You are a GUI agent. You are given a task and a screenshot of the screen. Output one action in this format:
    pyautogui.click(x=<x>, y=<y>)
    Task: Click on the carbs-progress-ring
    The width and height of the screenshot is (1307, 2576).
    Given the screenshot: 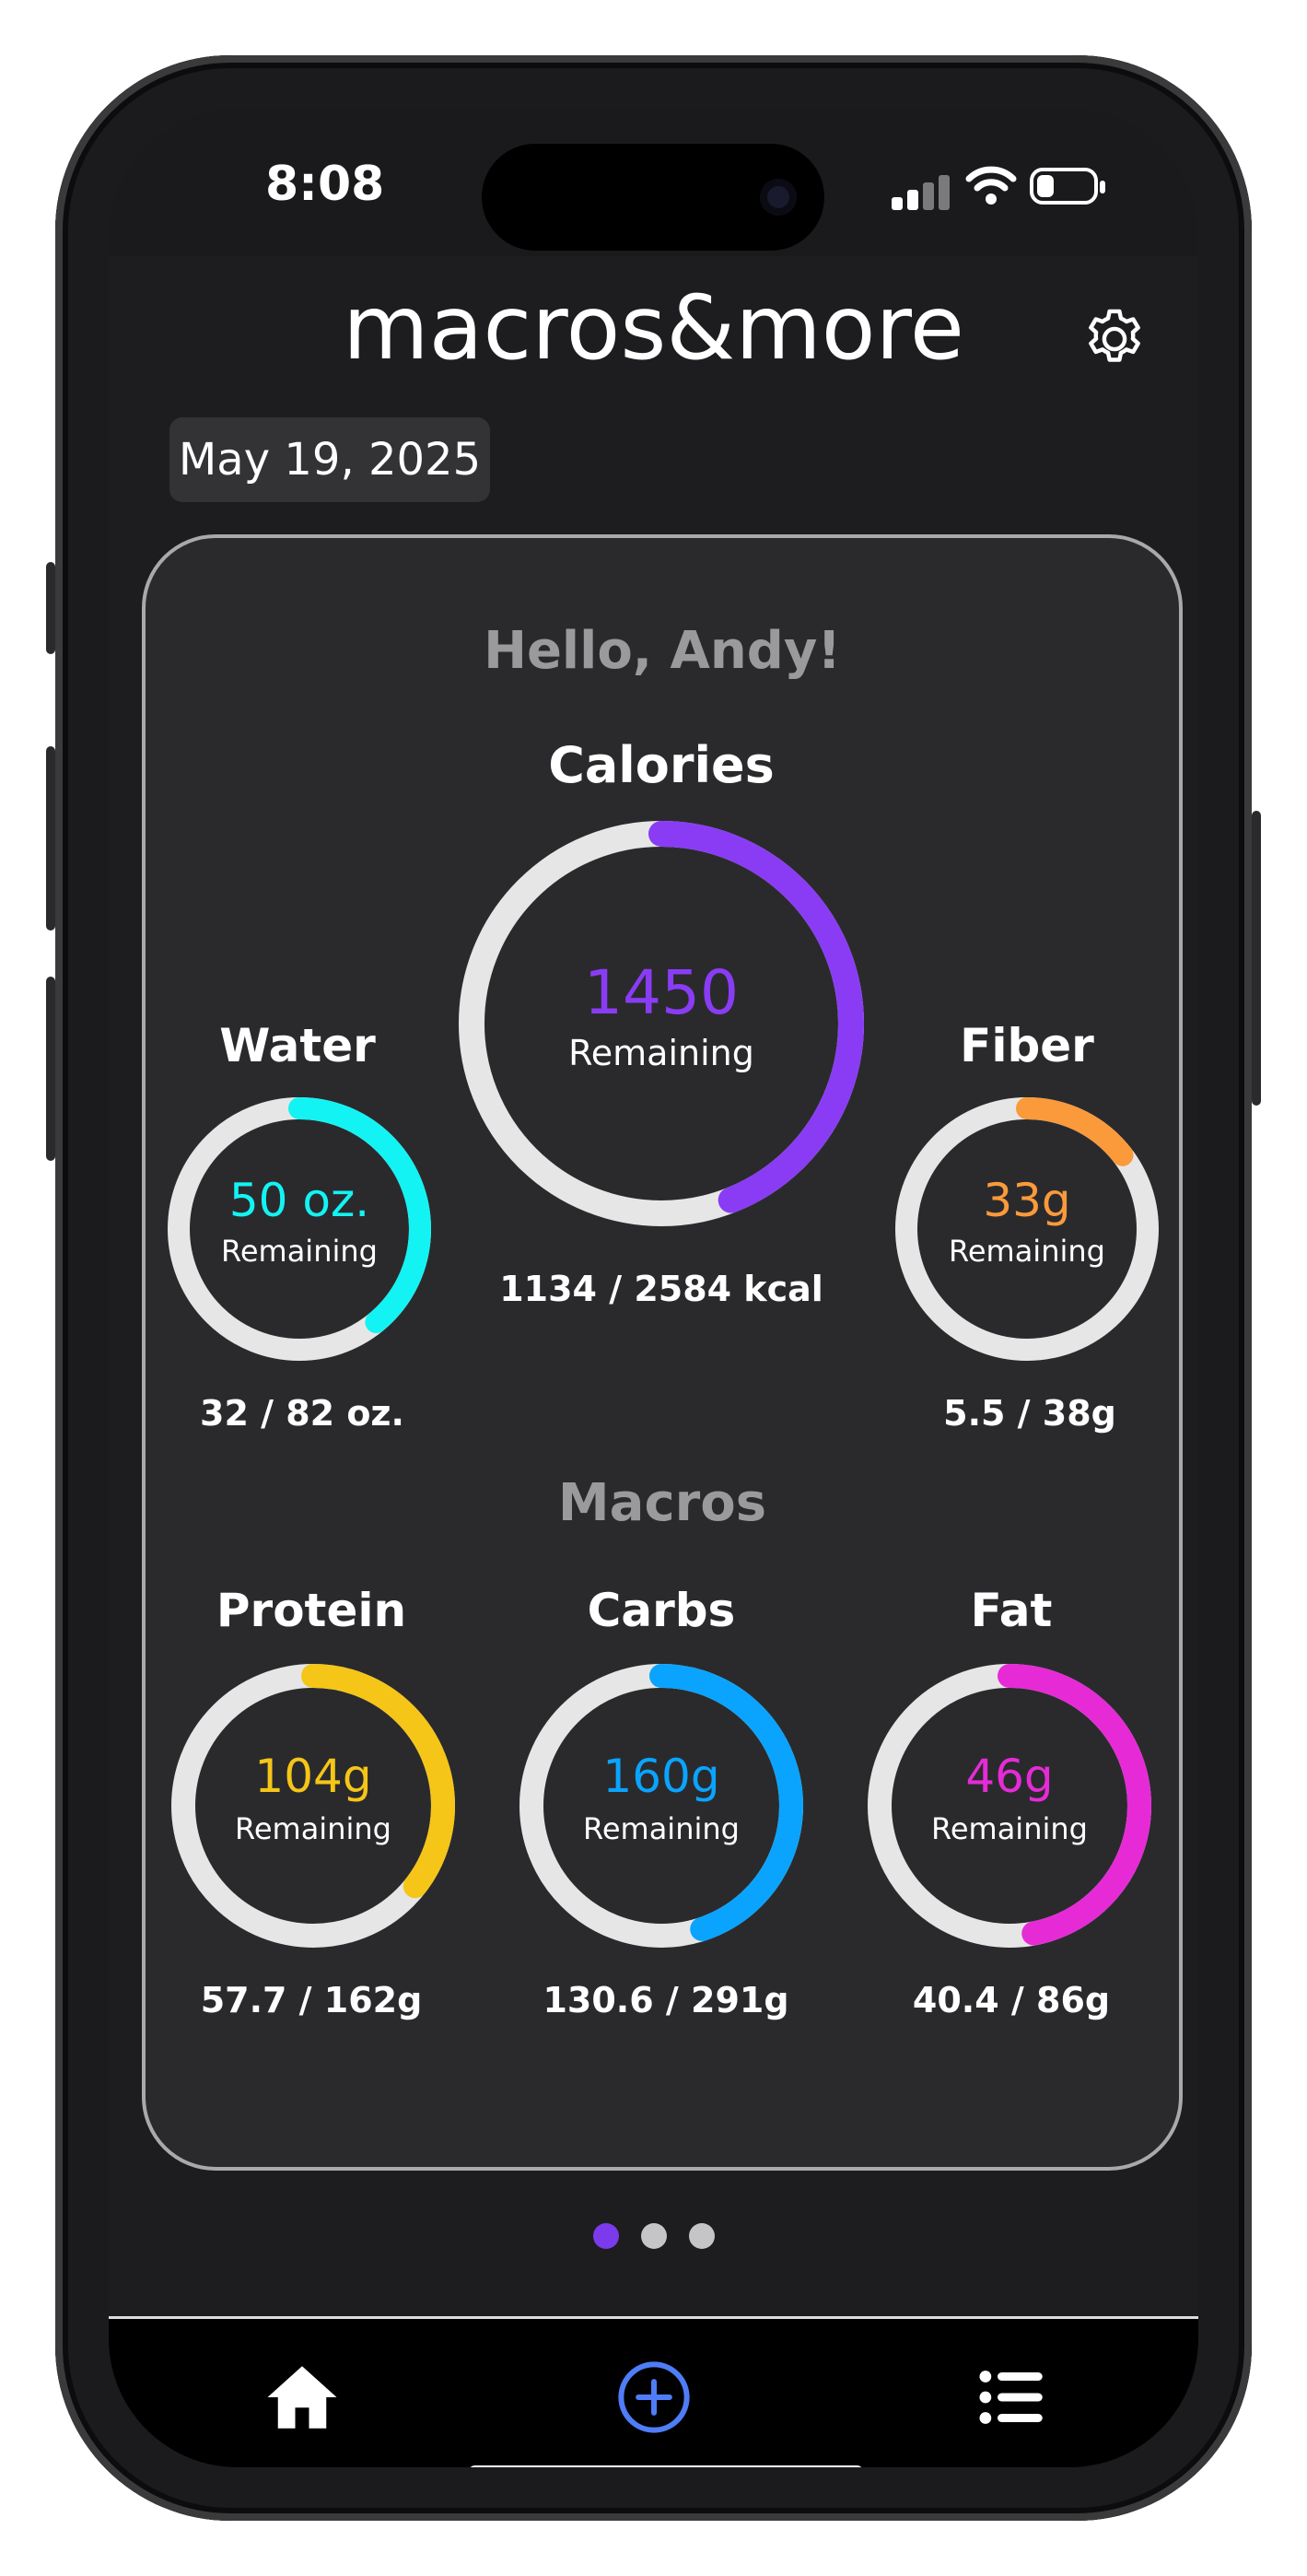 What is the action you would take?
    pyautogui.click(x=661, y=1806)
    